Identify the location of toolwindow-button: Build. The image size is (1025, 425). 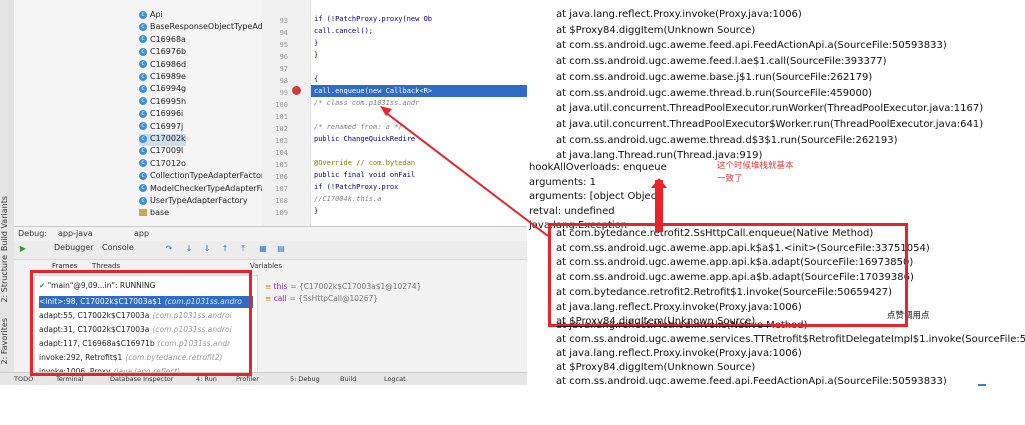
(348, 379).